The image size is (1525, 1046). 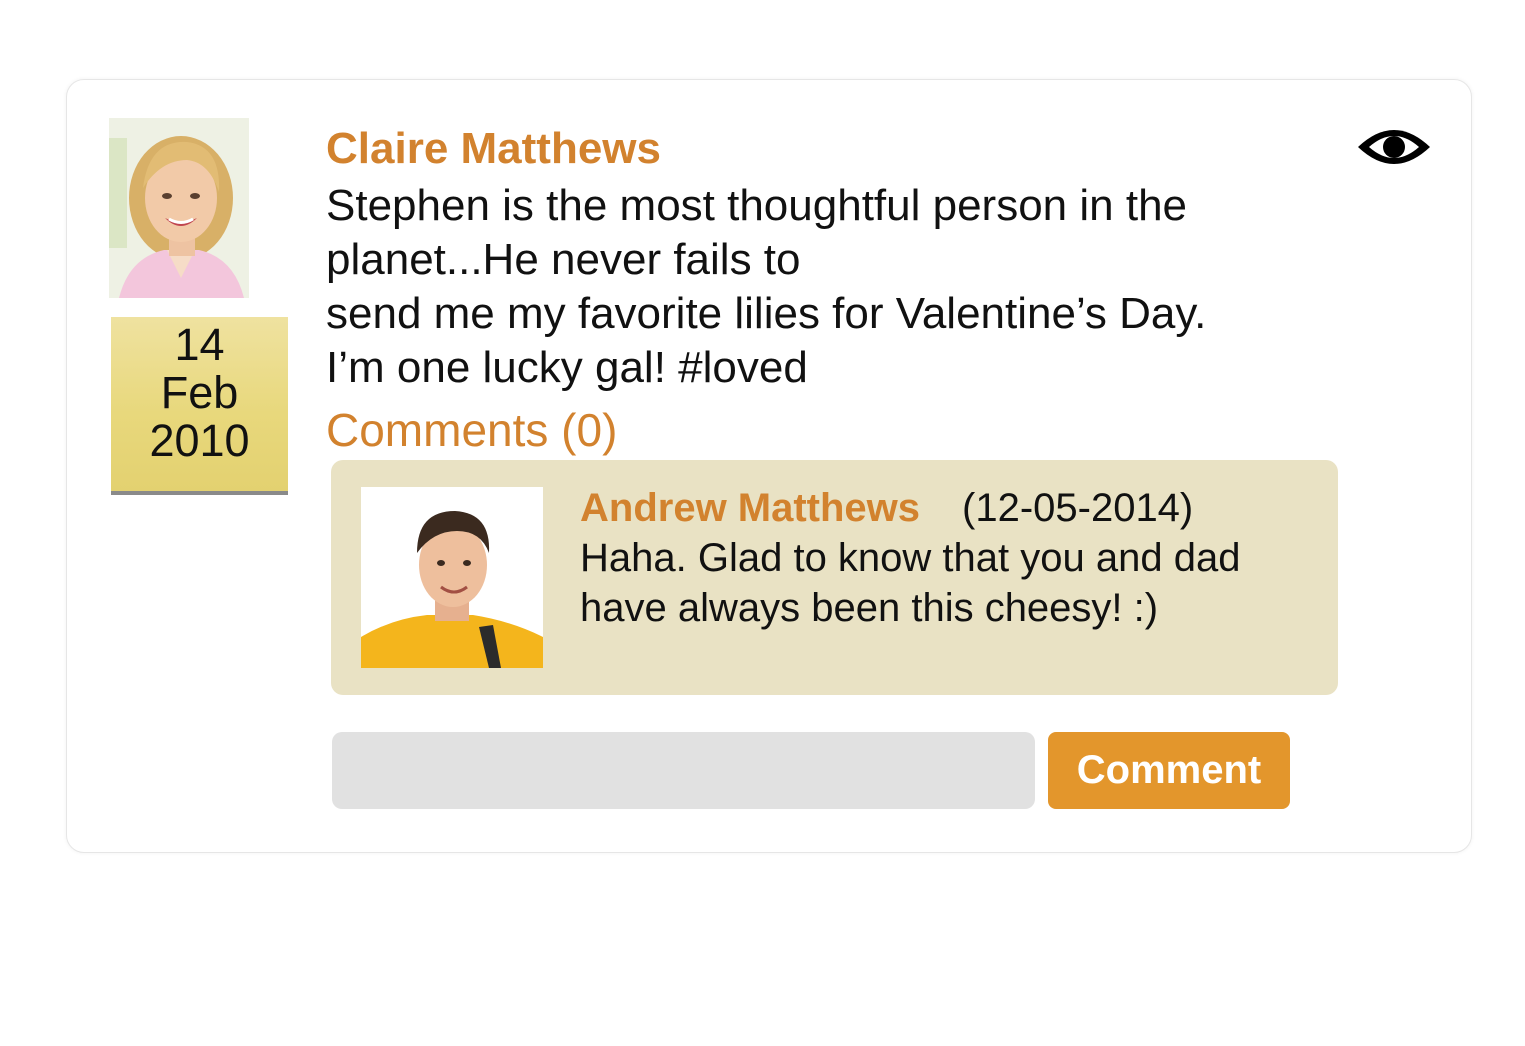 What do you see at coordinates (471, 430) in the screenshot?
I see `comments-count-link: Comments (0)` at bounding box center [471, 430].